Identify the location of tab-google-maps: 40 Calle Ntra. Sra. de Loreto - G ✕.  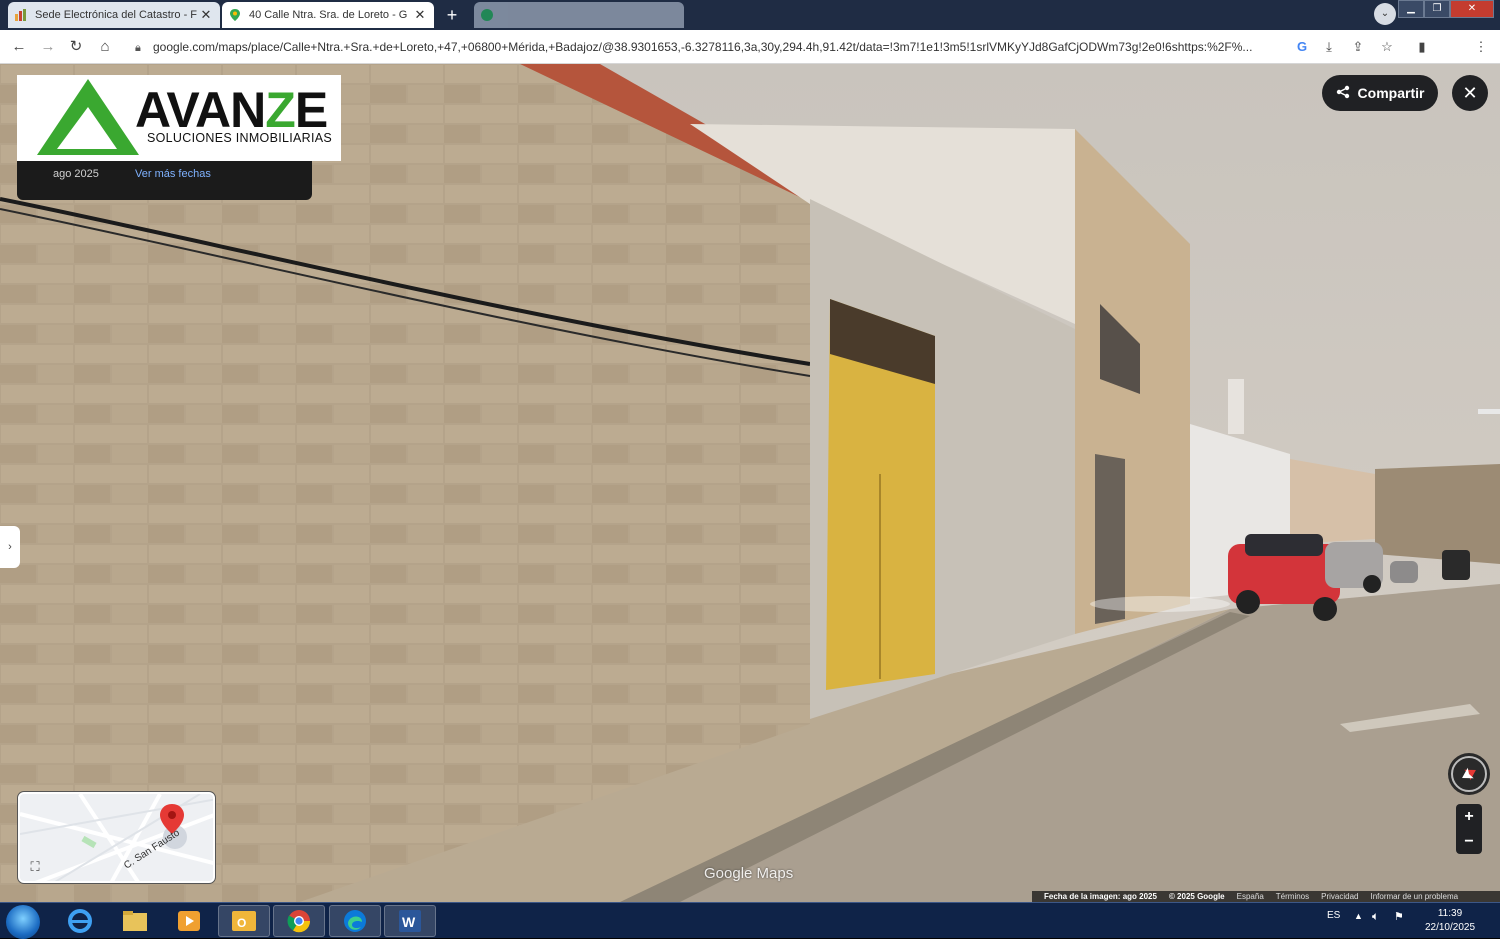
(328, 15).